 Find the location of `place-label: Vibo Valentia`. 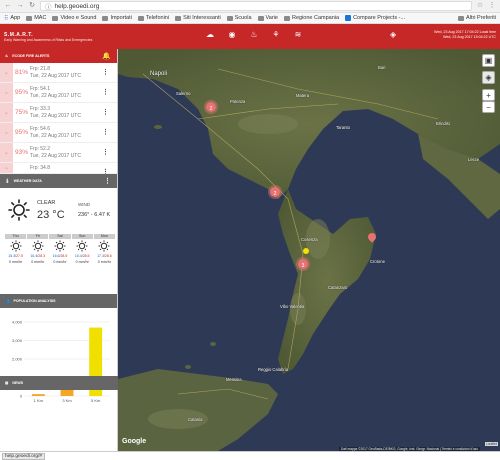

place-label: Vibo Valentia is located at coordinates (292, 306).